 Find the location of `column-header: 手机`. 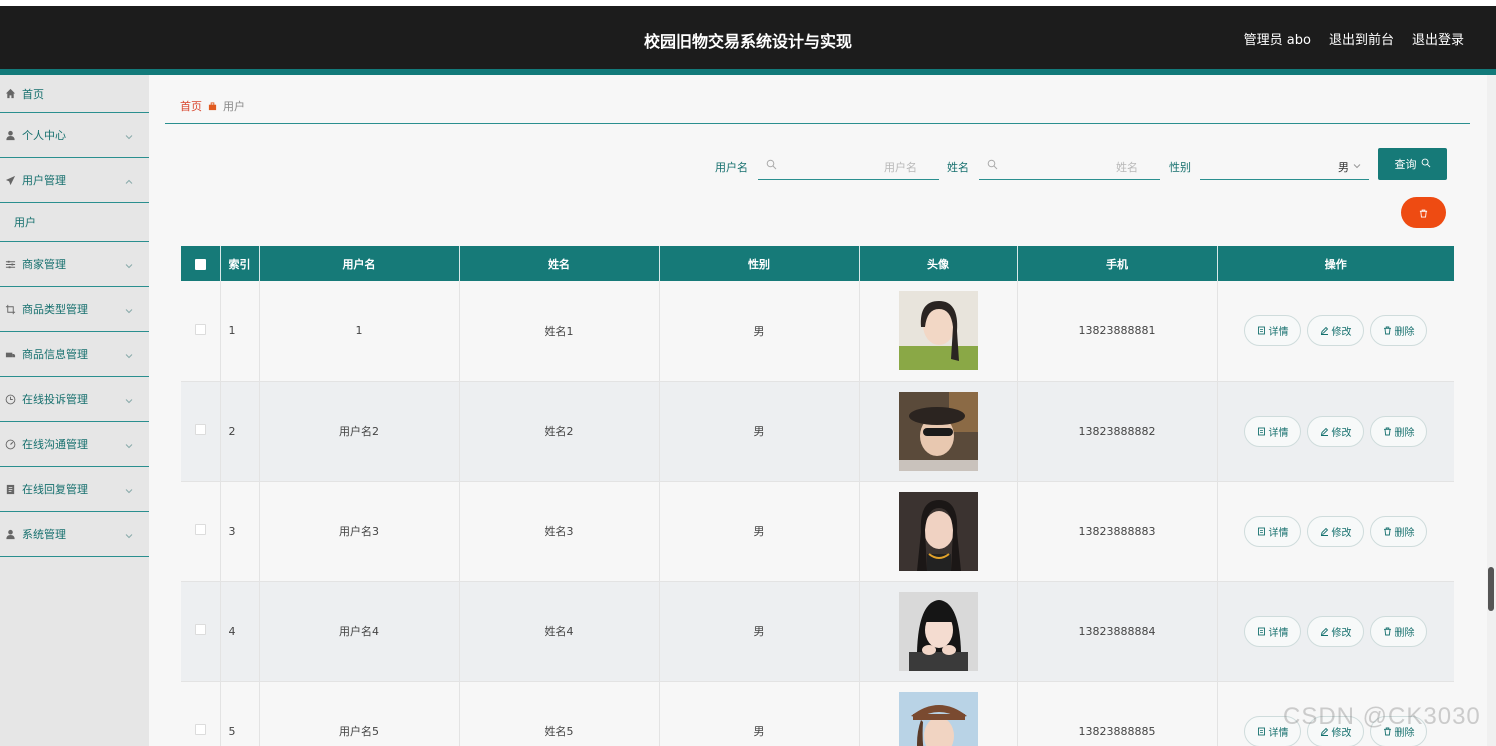

column-header: 手机 is located at coordinates (1117, 263).